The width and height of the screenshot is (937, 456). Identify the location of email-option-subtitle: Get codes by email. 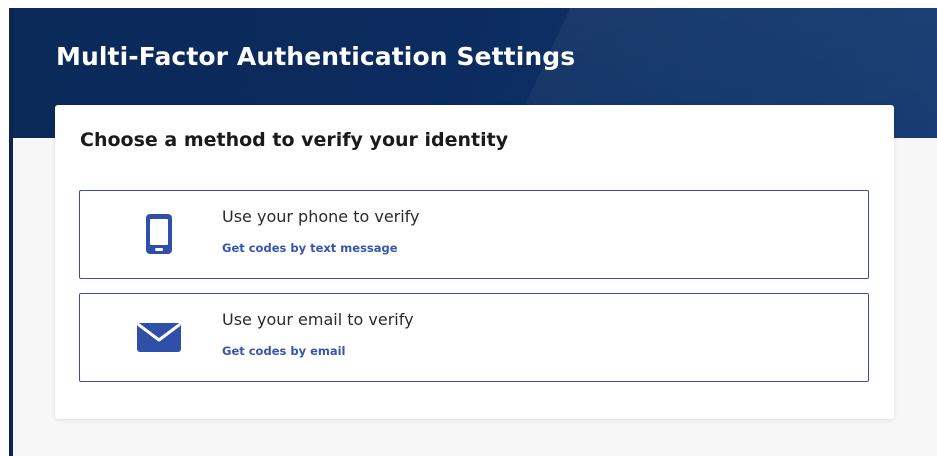
(284, 351).